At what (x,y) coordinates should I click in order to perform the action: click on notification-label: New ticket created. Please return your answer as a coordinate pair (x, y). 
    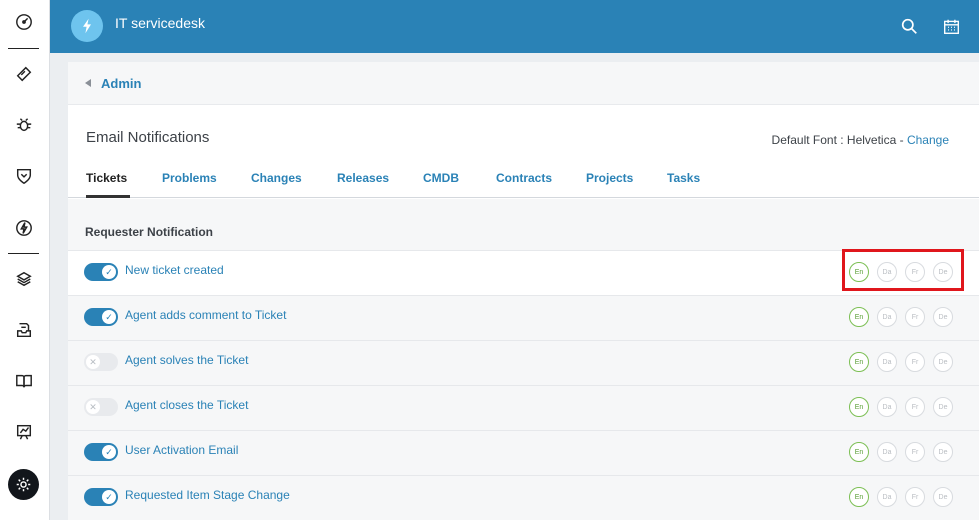
    Looking at the image, I should click on (174, 270).